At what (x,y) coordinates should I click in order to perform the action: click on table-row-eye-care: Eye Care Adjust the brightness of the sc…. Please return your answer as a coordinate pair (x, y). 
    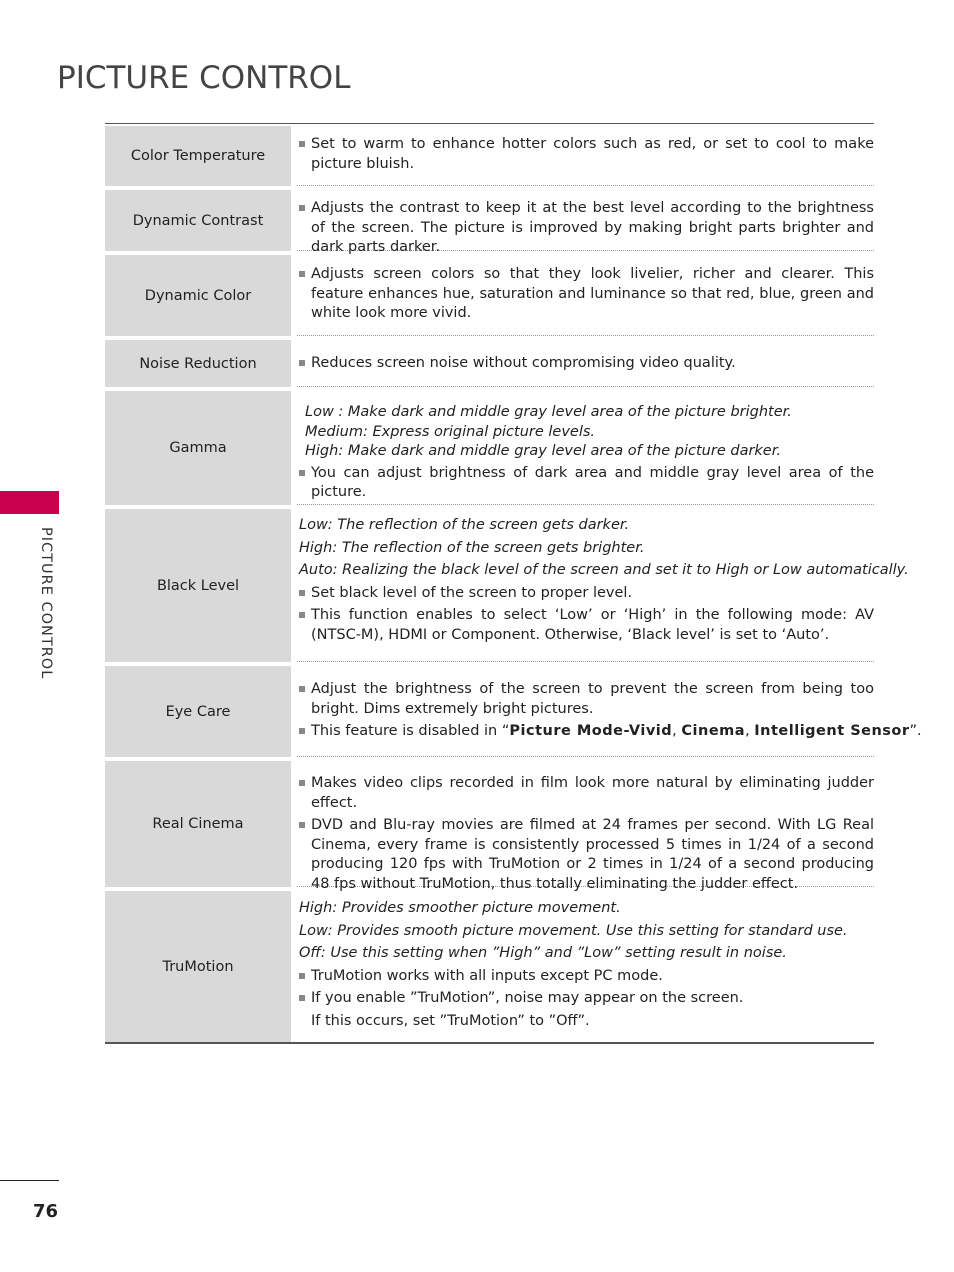
    Looking at the image, I should click on (513, 711).